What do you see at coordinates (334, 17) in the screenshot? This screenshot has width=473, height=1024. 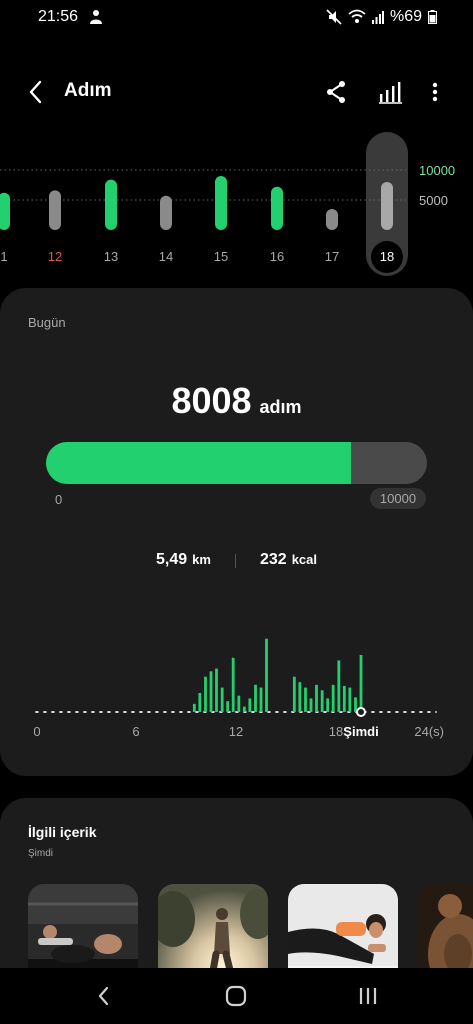 I see `mute-icon` at bounding box center [334, 17].